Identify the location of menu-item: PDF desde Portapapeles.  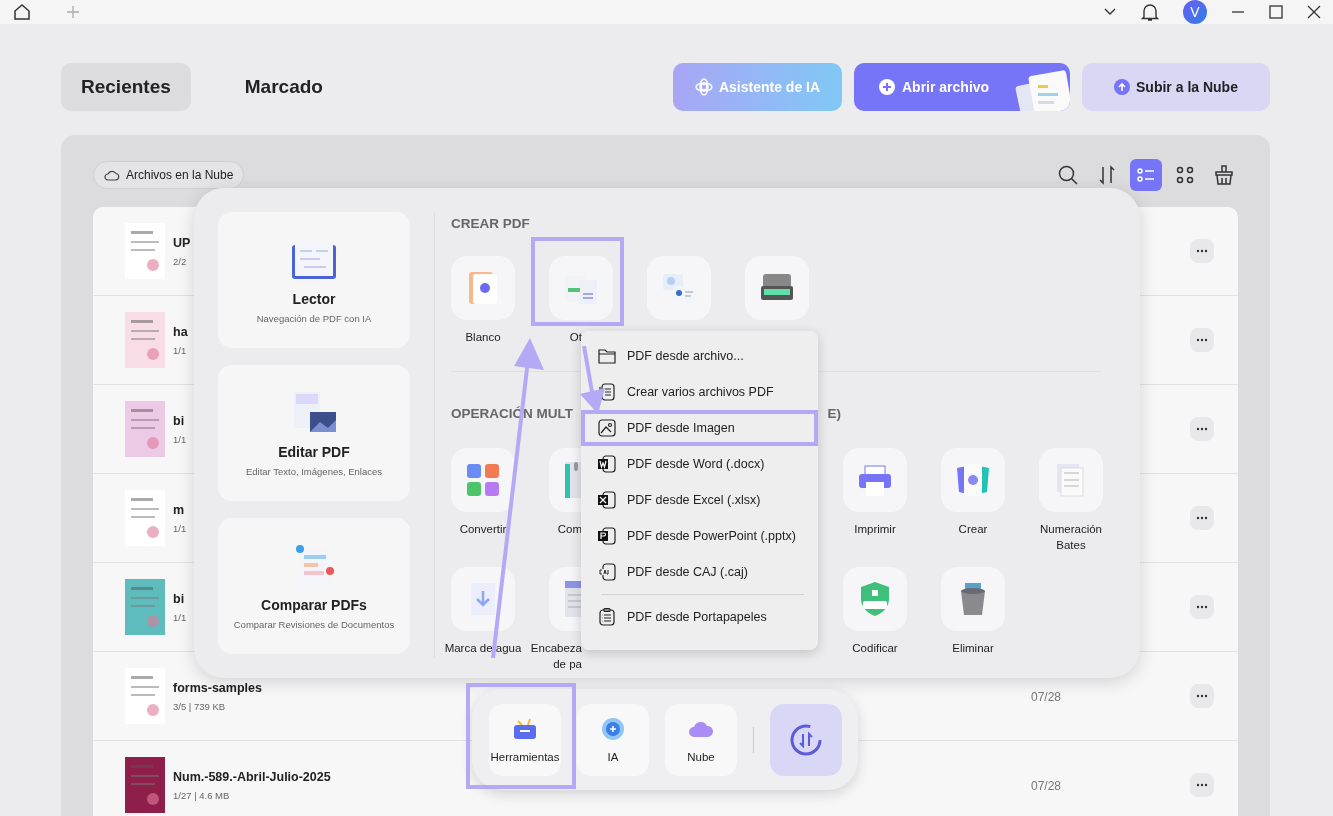
(699, 617).